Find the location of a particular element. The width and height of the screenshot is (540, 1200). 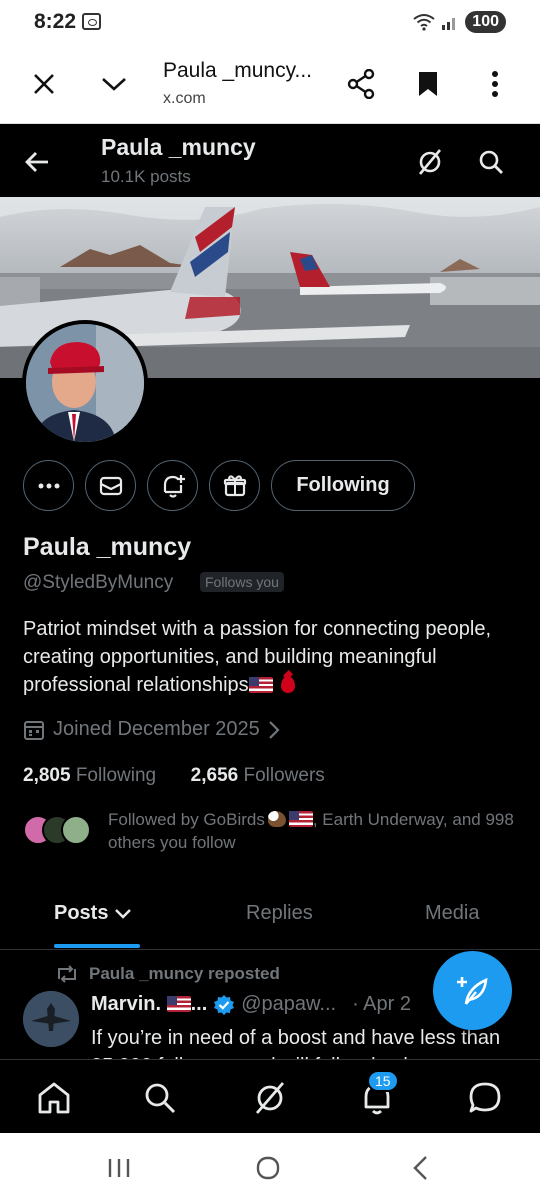

tab-media: Media is located at coordinates (452, 913).